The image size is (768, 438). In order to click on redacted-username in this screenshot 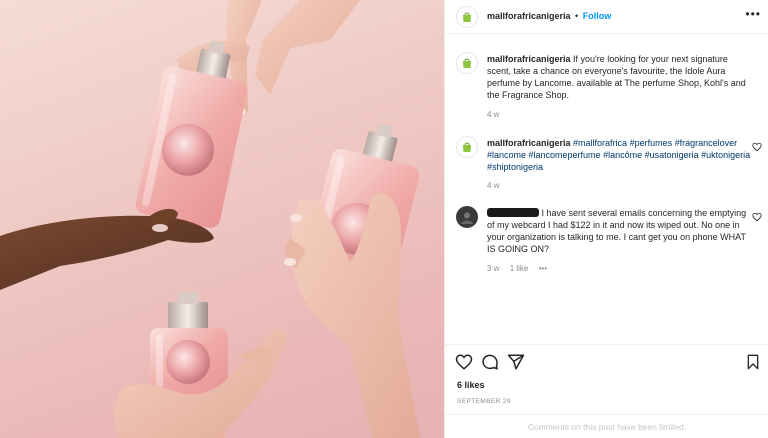, I will do `click(513, 212)`.